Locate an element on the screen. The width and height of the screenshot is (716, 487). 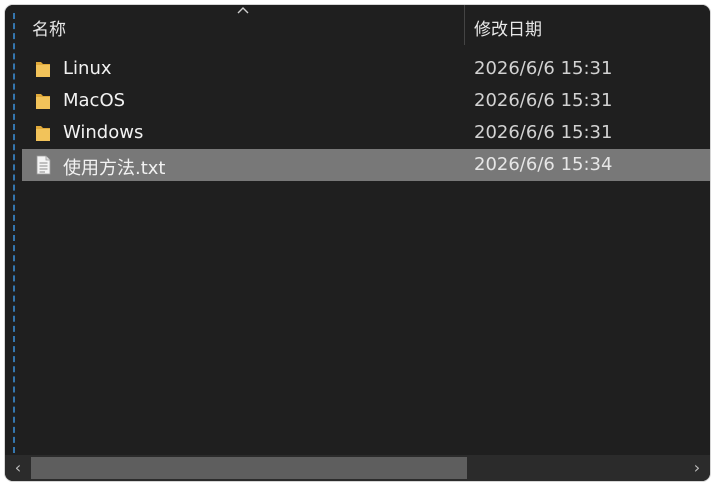
list-item: 使用方法.txt 2026/6/6 15:34 is located at coordinates (366, 165).